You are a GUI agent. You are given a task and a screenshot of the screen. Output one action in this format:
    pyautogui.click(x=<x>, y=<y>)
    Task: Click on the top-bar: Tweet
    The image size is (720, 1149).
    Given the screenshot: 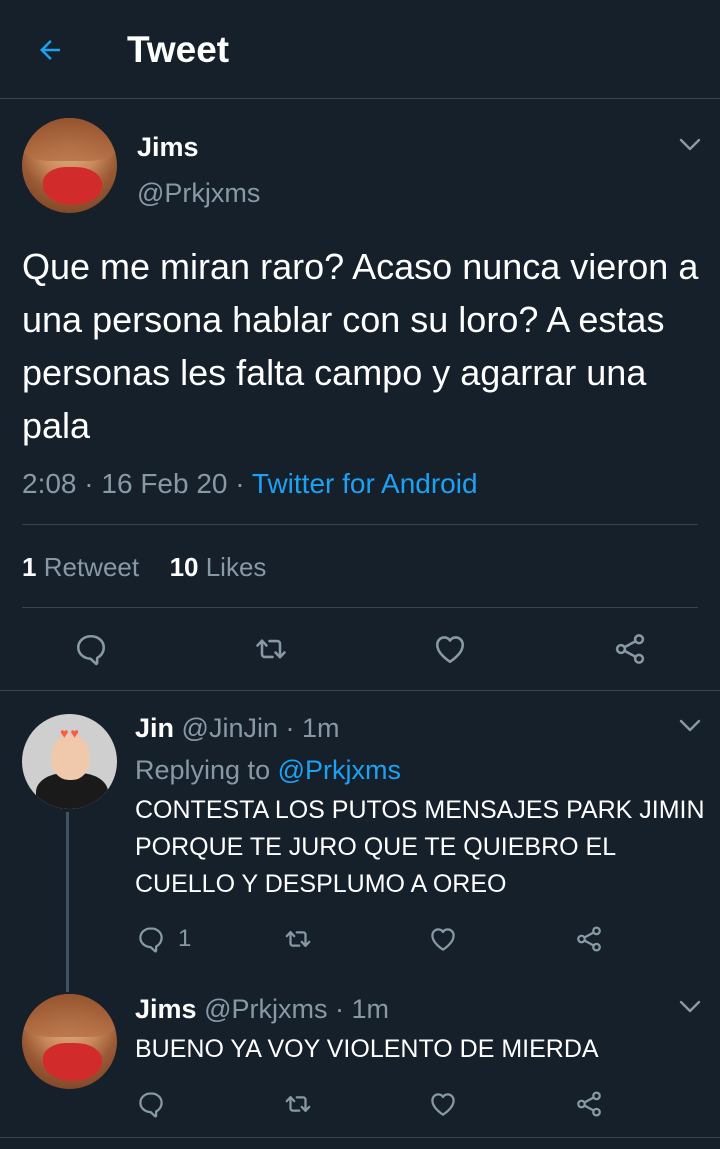 What is the action you would take?
    pyautogui.click(x=360, y=49)
    